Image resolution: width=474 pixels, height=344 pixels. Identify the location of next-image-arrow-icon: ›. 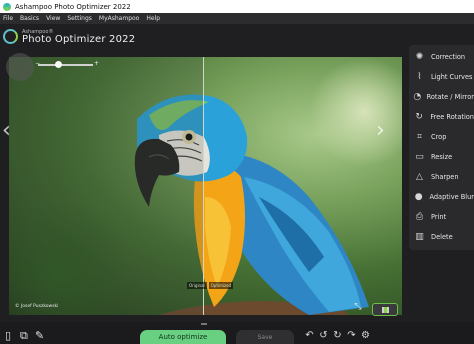
(380, 130).